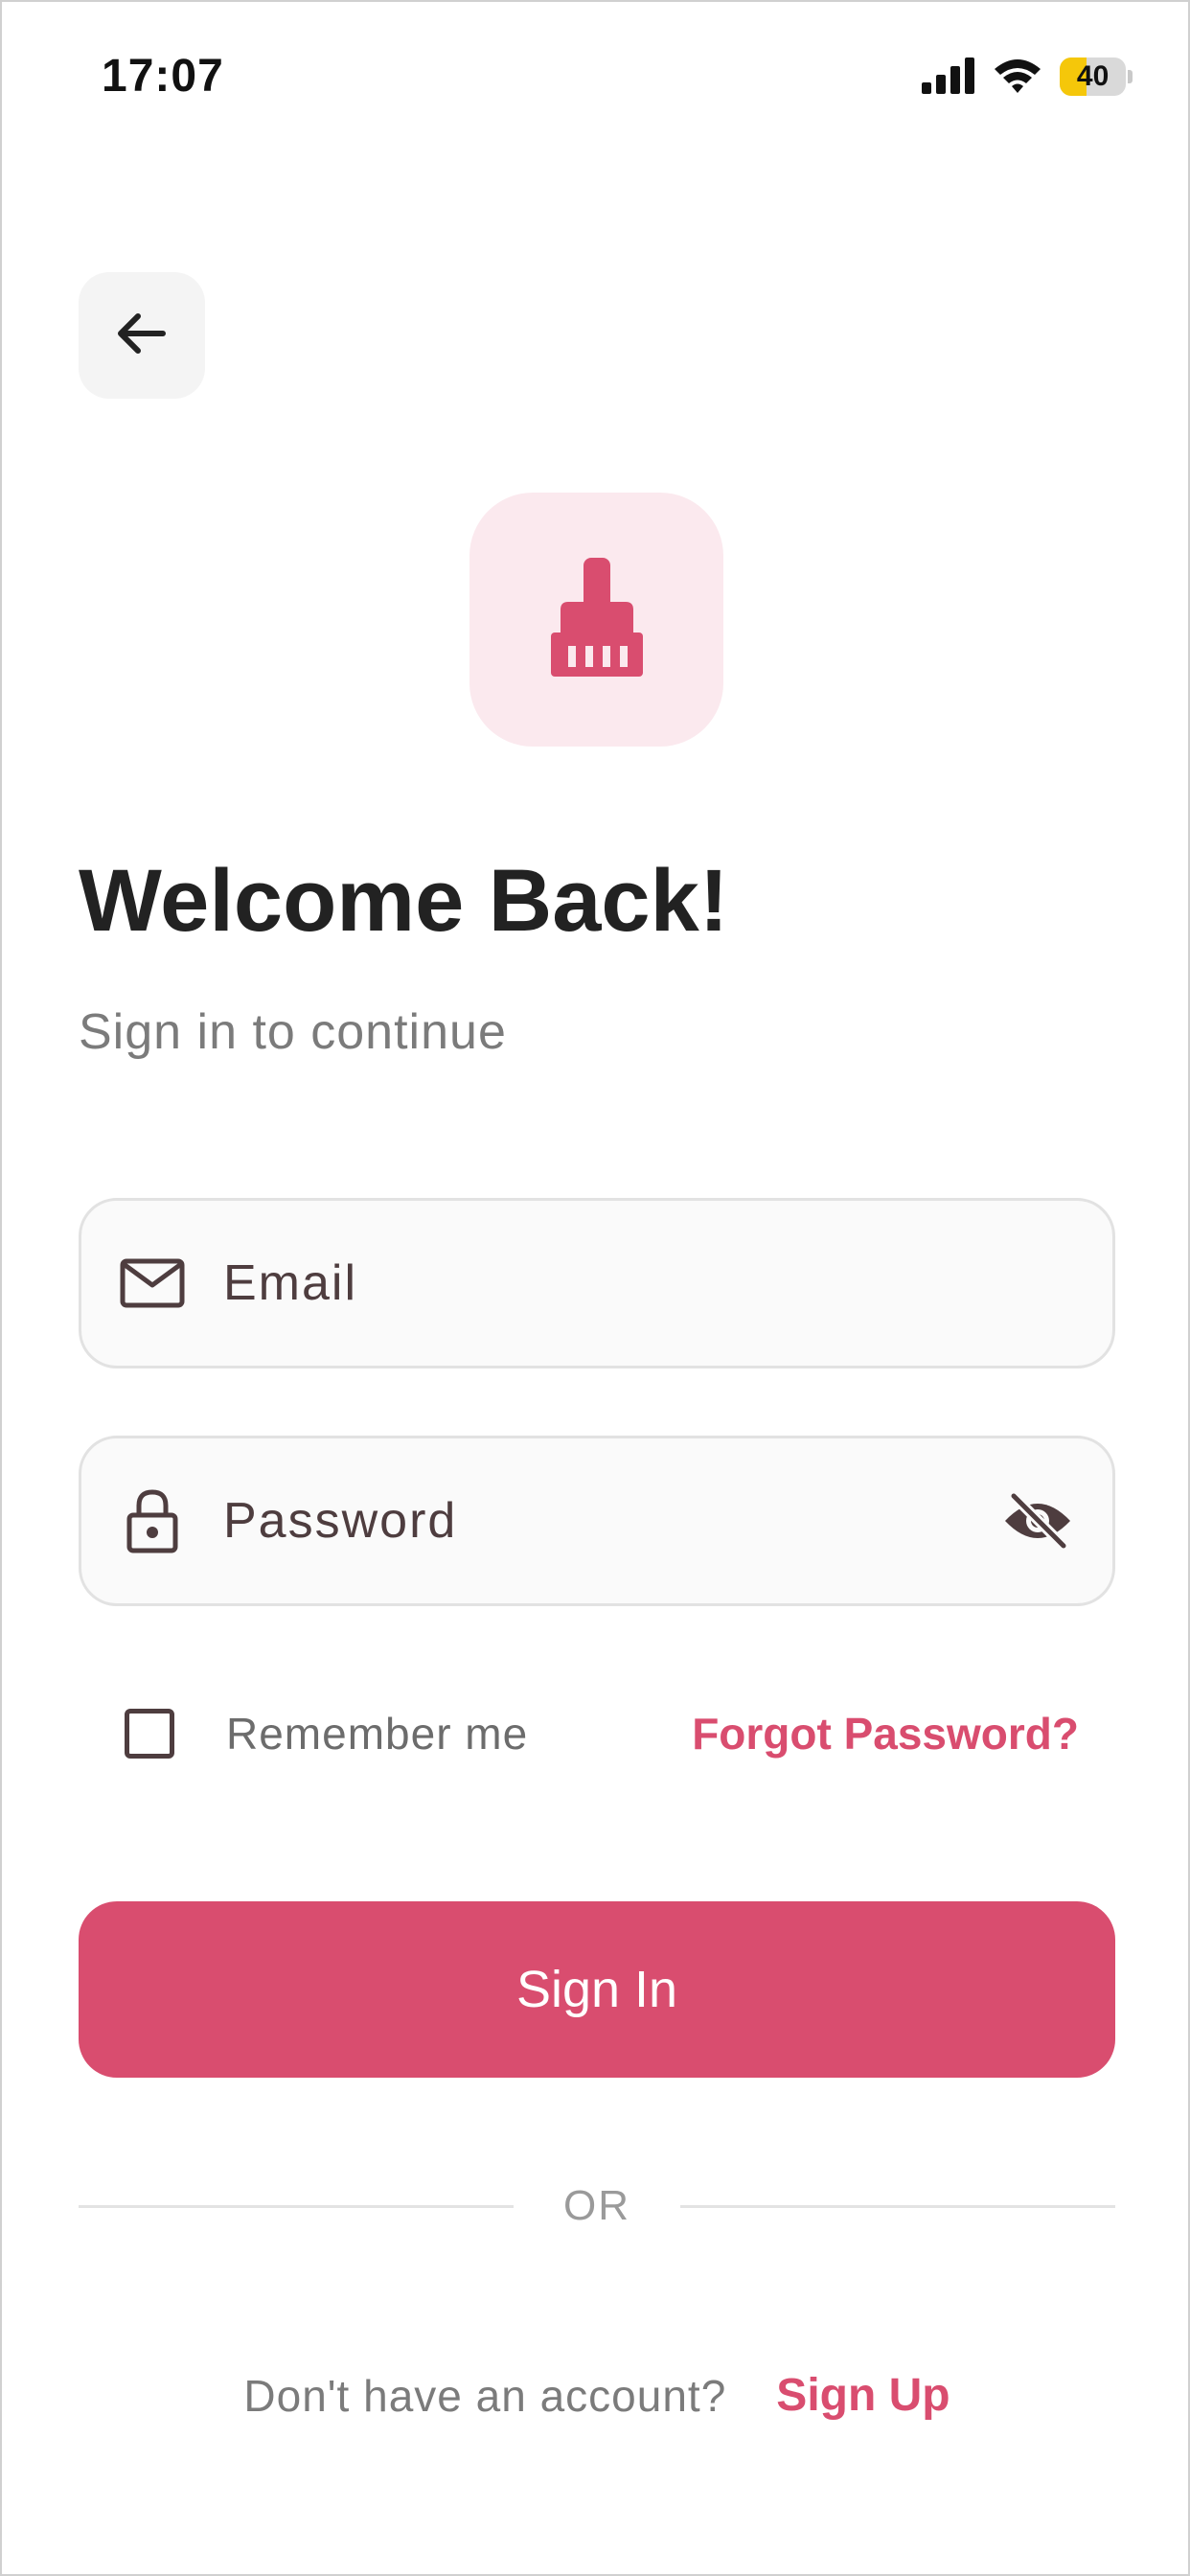  What do you see at coordinates (597, 1989) in the screenshot?
I see `sign-in-button: Sign In` at bounding box center [597, 1989].